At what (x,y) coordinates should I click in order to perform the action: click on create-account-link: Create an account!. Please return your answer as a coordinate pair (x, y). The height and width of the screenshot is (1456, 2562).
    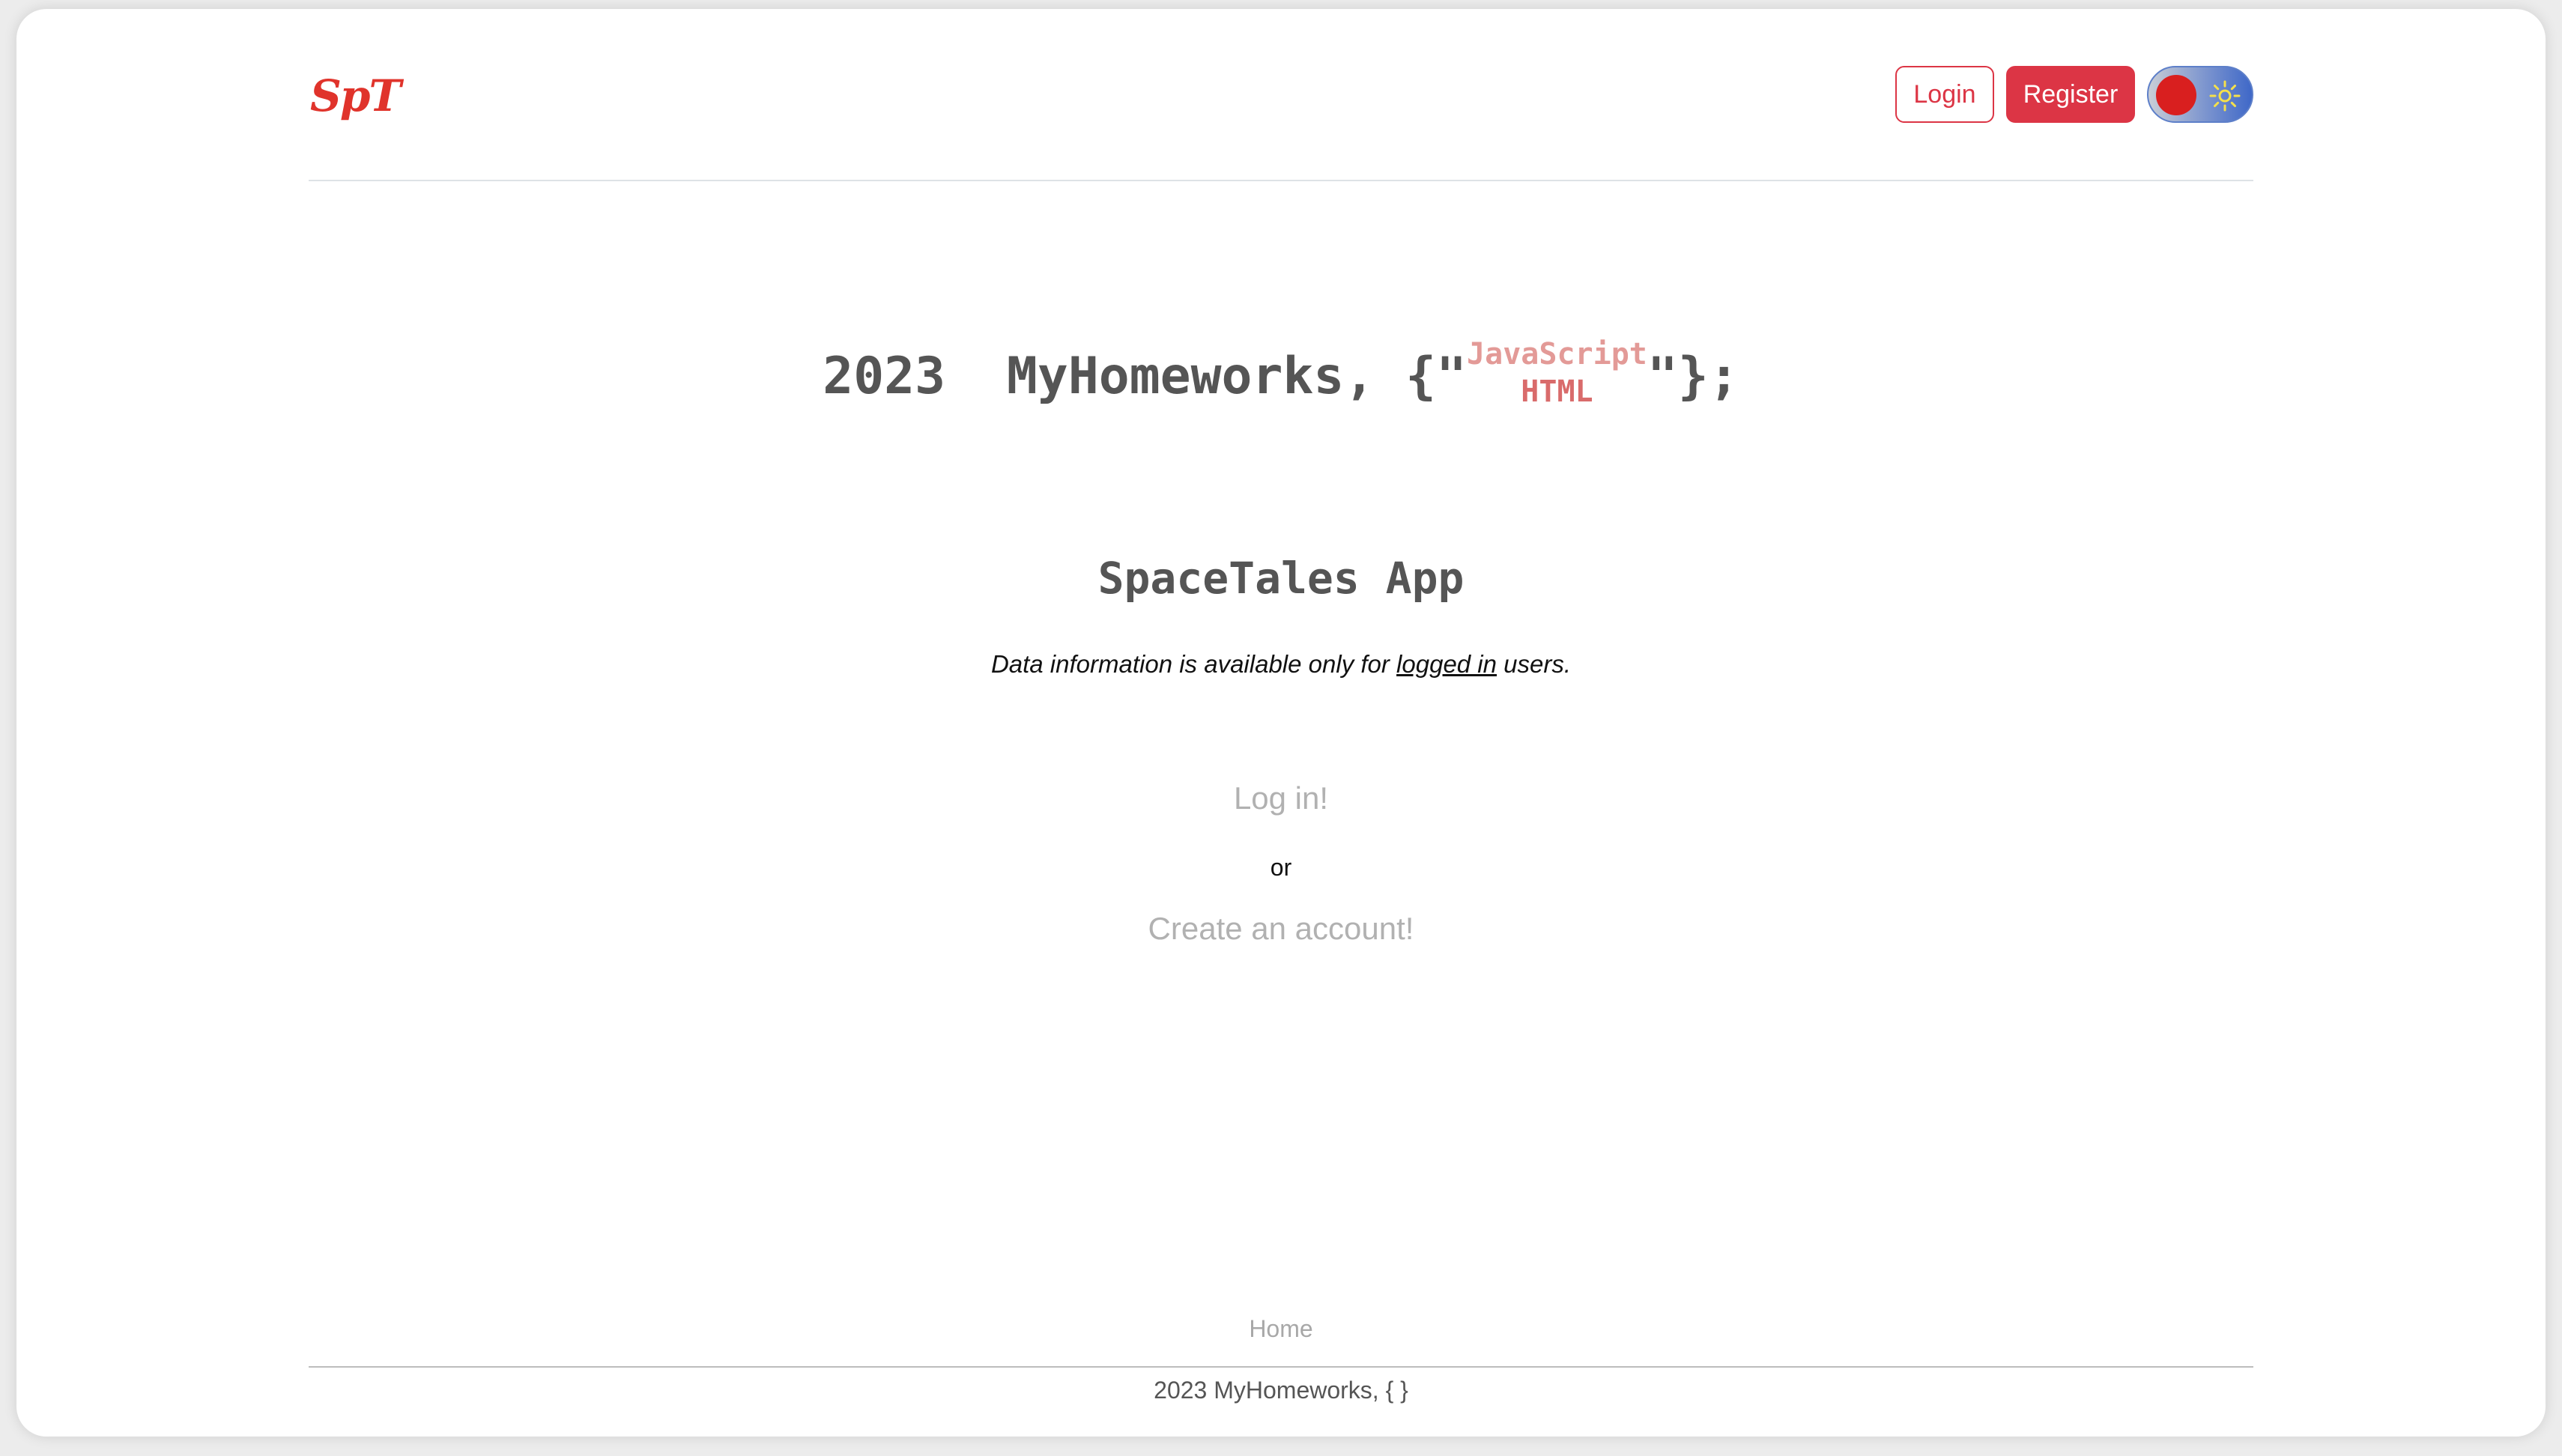
    Looking at the image, I should click on (1281, 929).